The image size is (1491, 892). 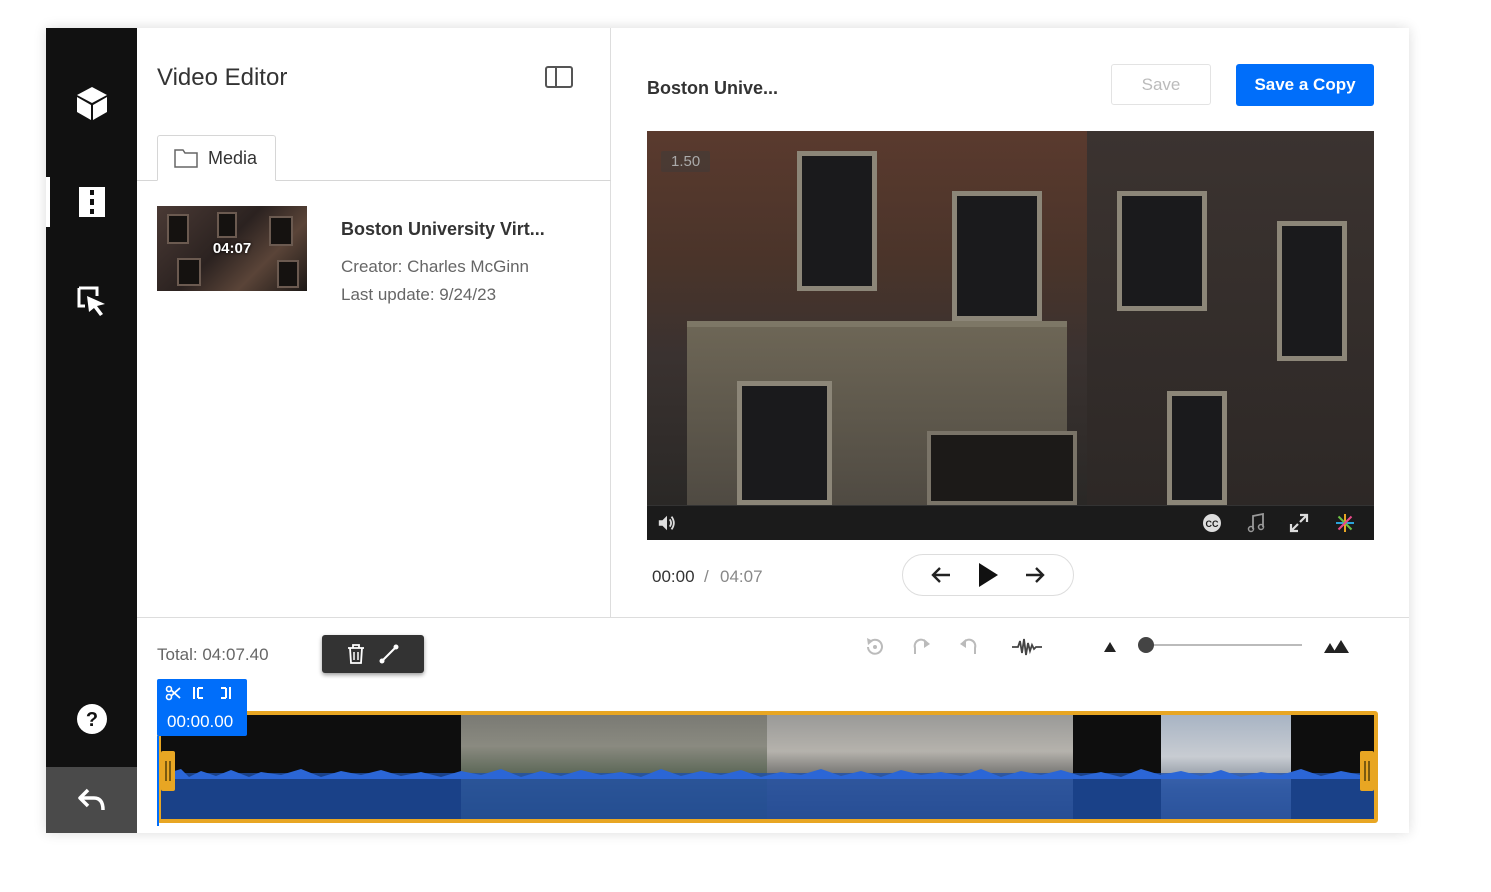 What do you see at coordinates (767, 767) in the screenshot?
I see `timeline-clip` at bounding box center [767, 767].